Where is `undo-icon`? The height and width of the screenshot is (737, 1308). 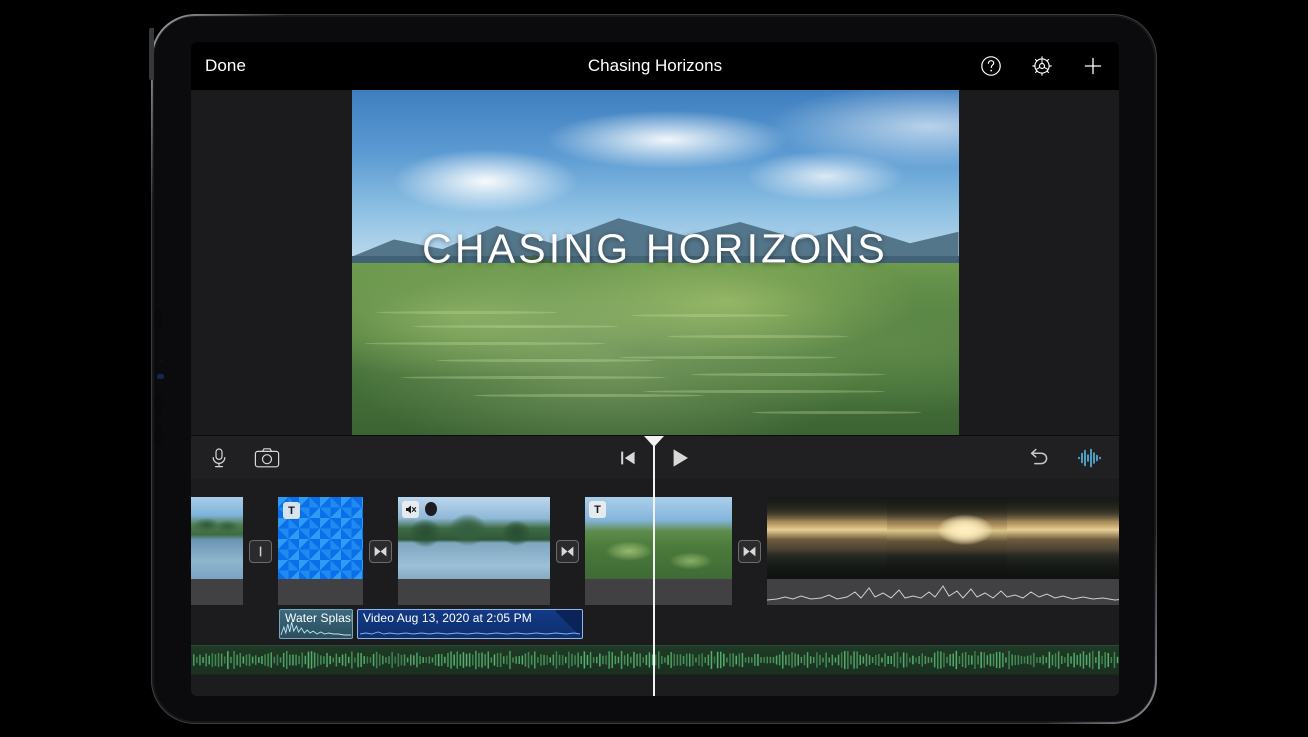 undo-icon is located at coordinates (1038, 458).